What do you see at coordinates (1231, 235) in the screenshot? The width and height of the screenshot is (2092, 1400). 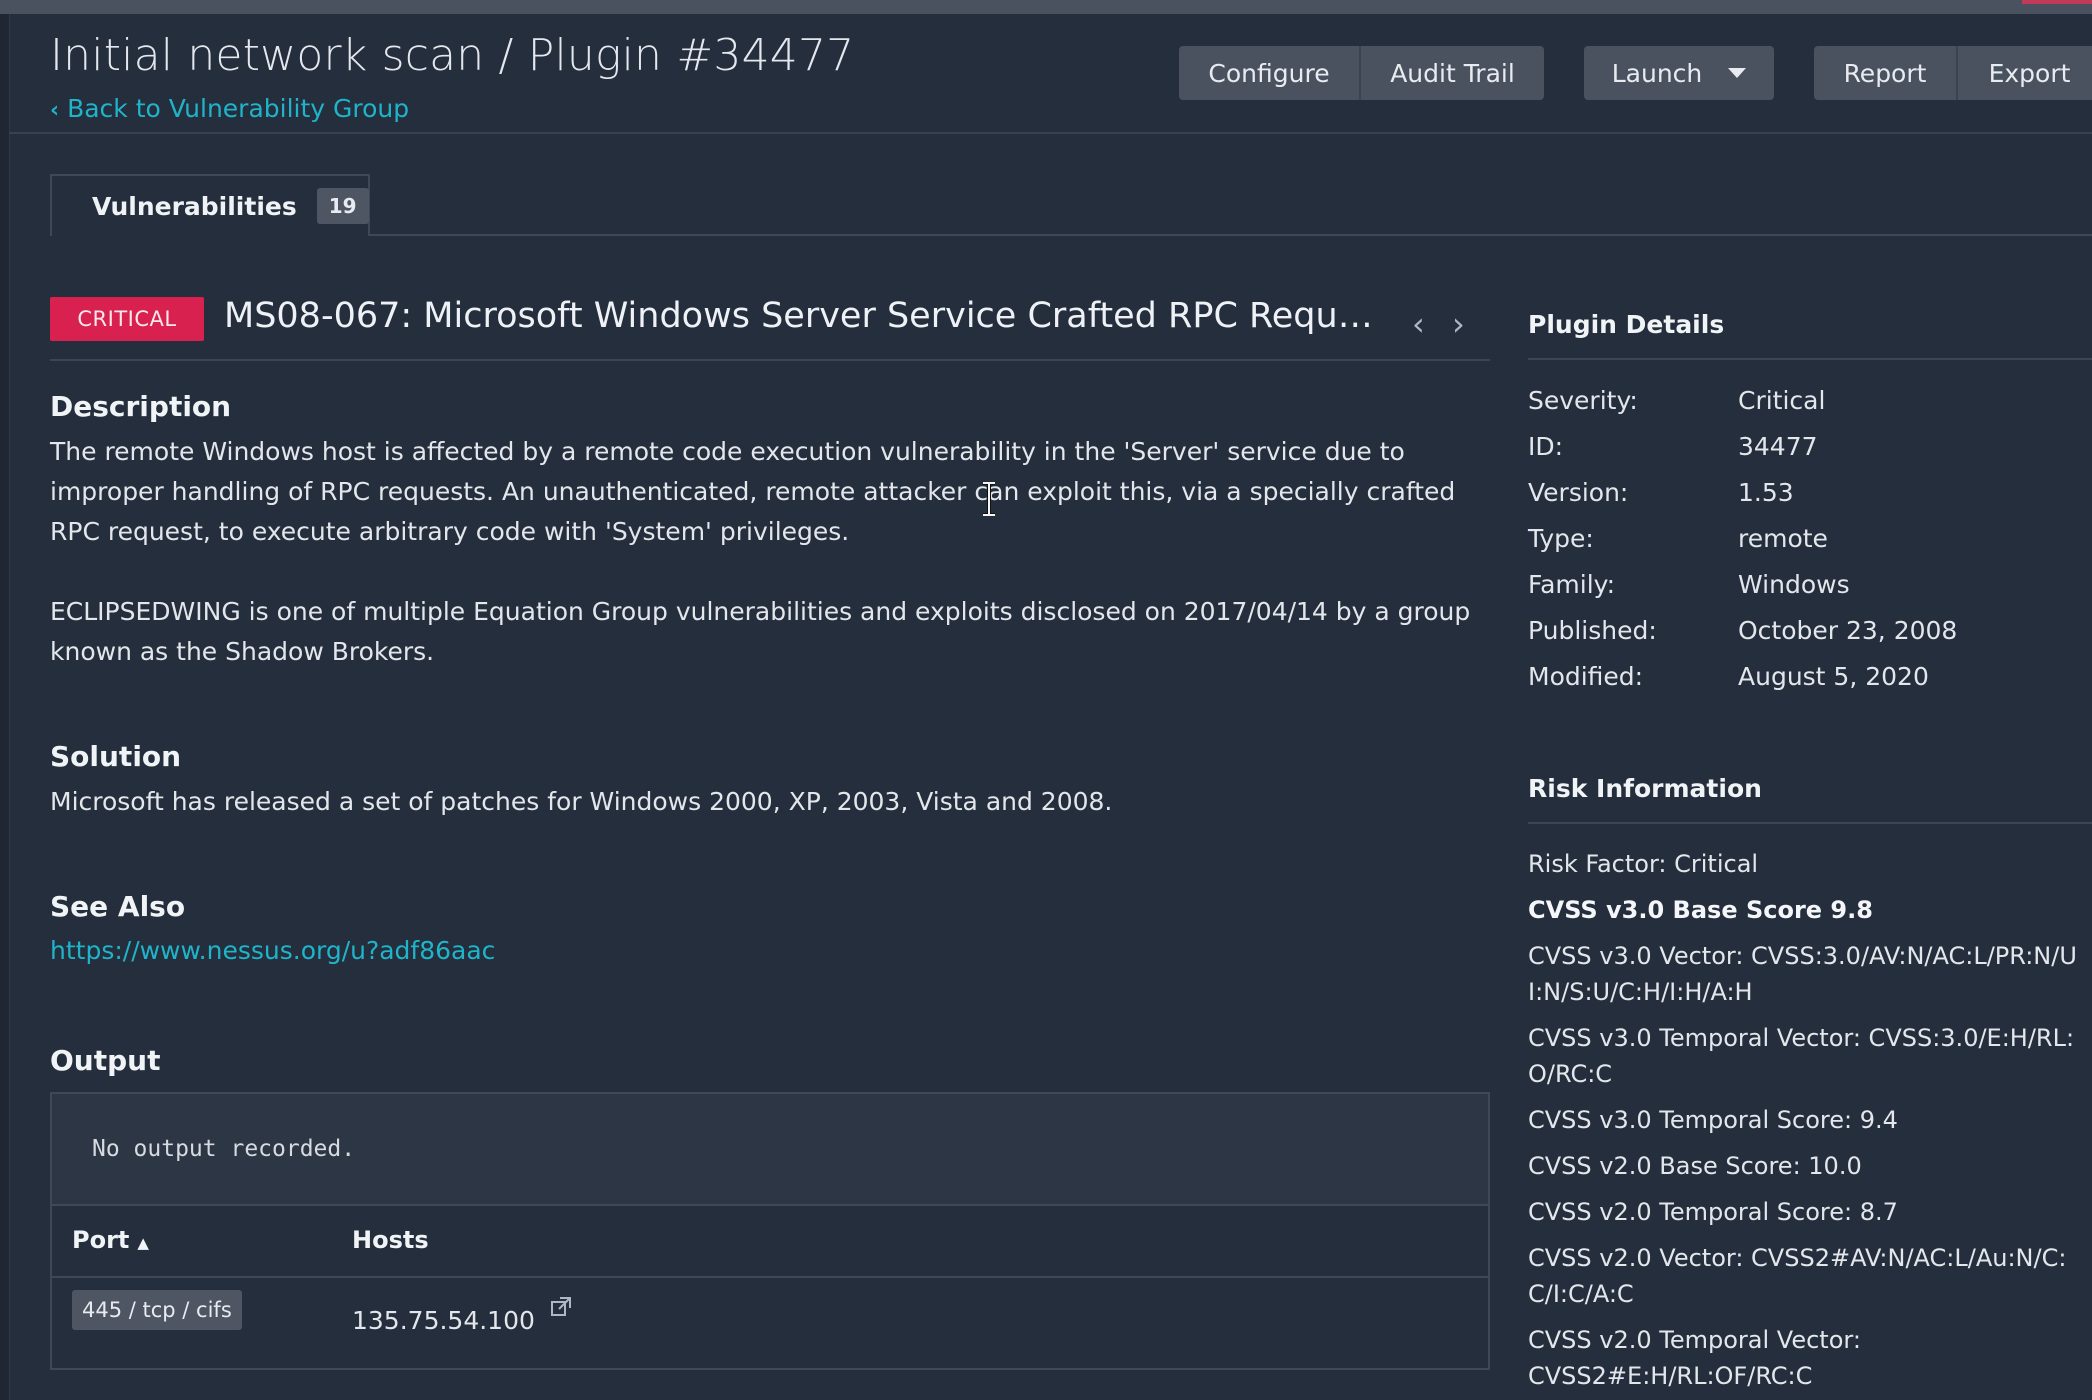 I see `tab-divider` at bounding box center [1231, 235].